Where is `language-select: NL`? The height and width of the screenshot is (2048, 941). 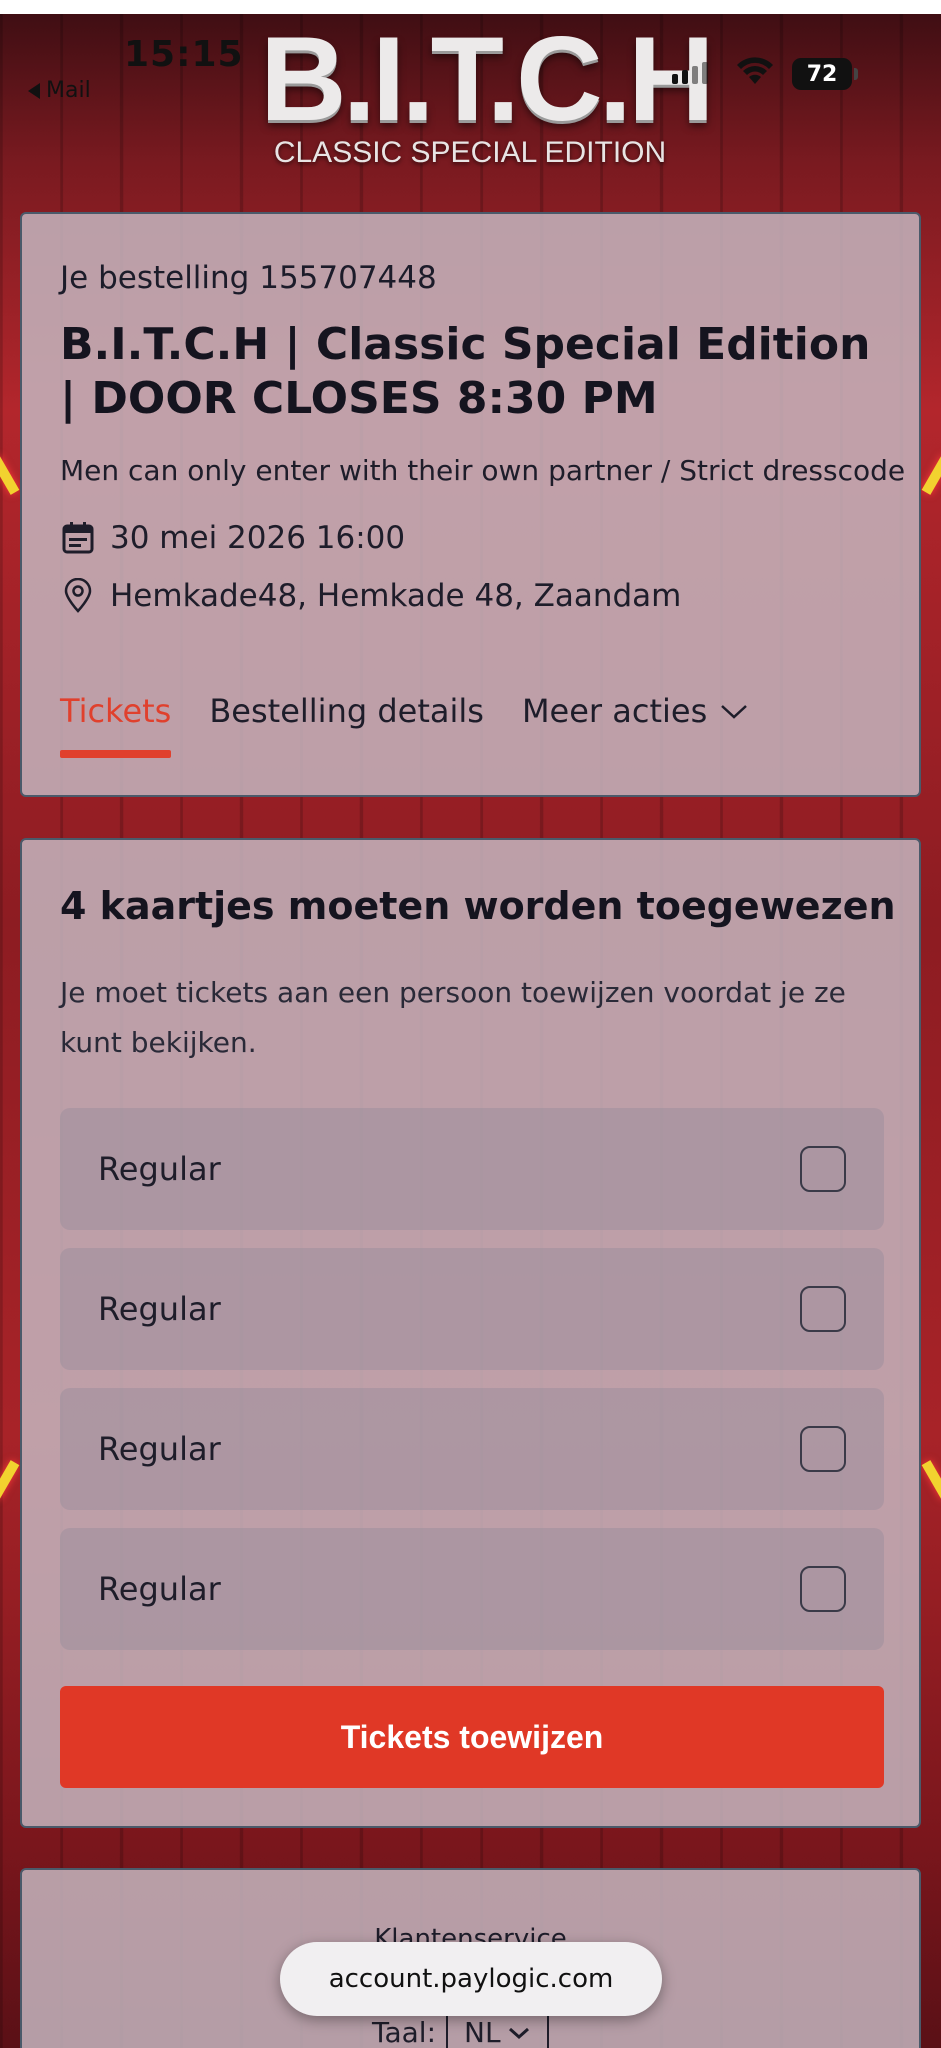
language-select: NL is located at coordinates (497, 2032).